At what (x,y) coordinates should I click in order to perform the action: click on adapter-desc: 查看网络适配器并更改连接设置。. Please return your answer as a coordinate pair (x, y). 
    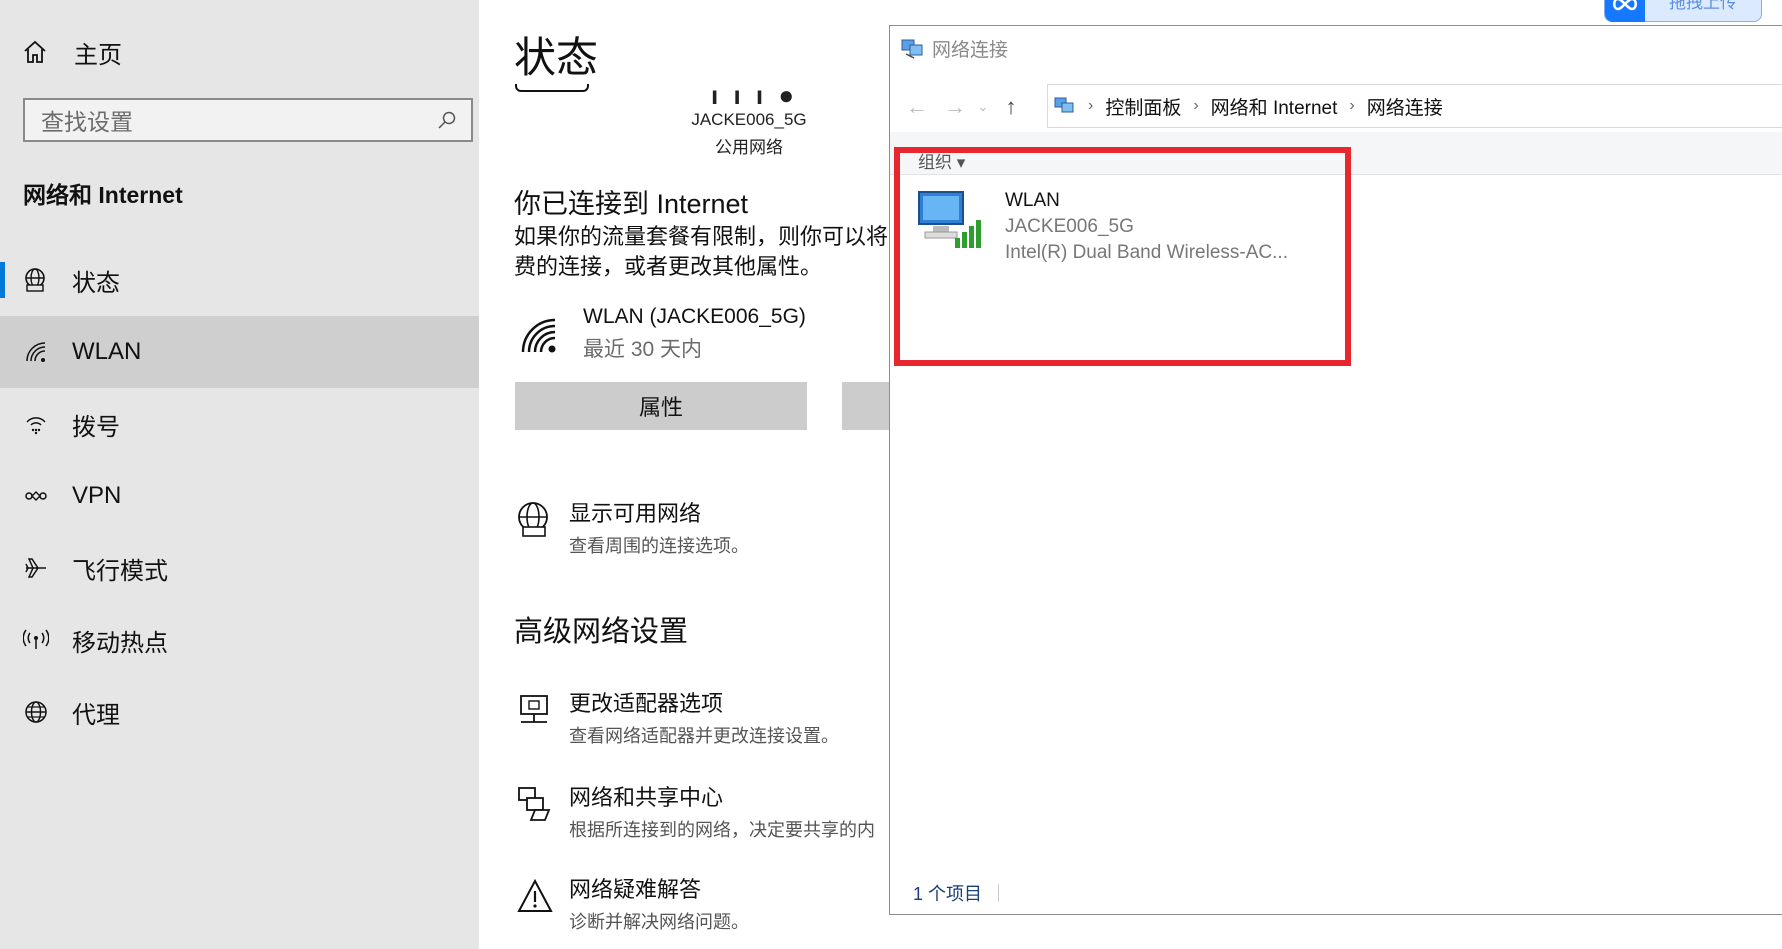
    Looking at the image, I should click on (704, 736).